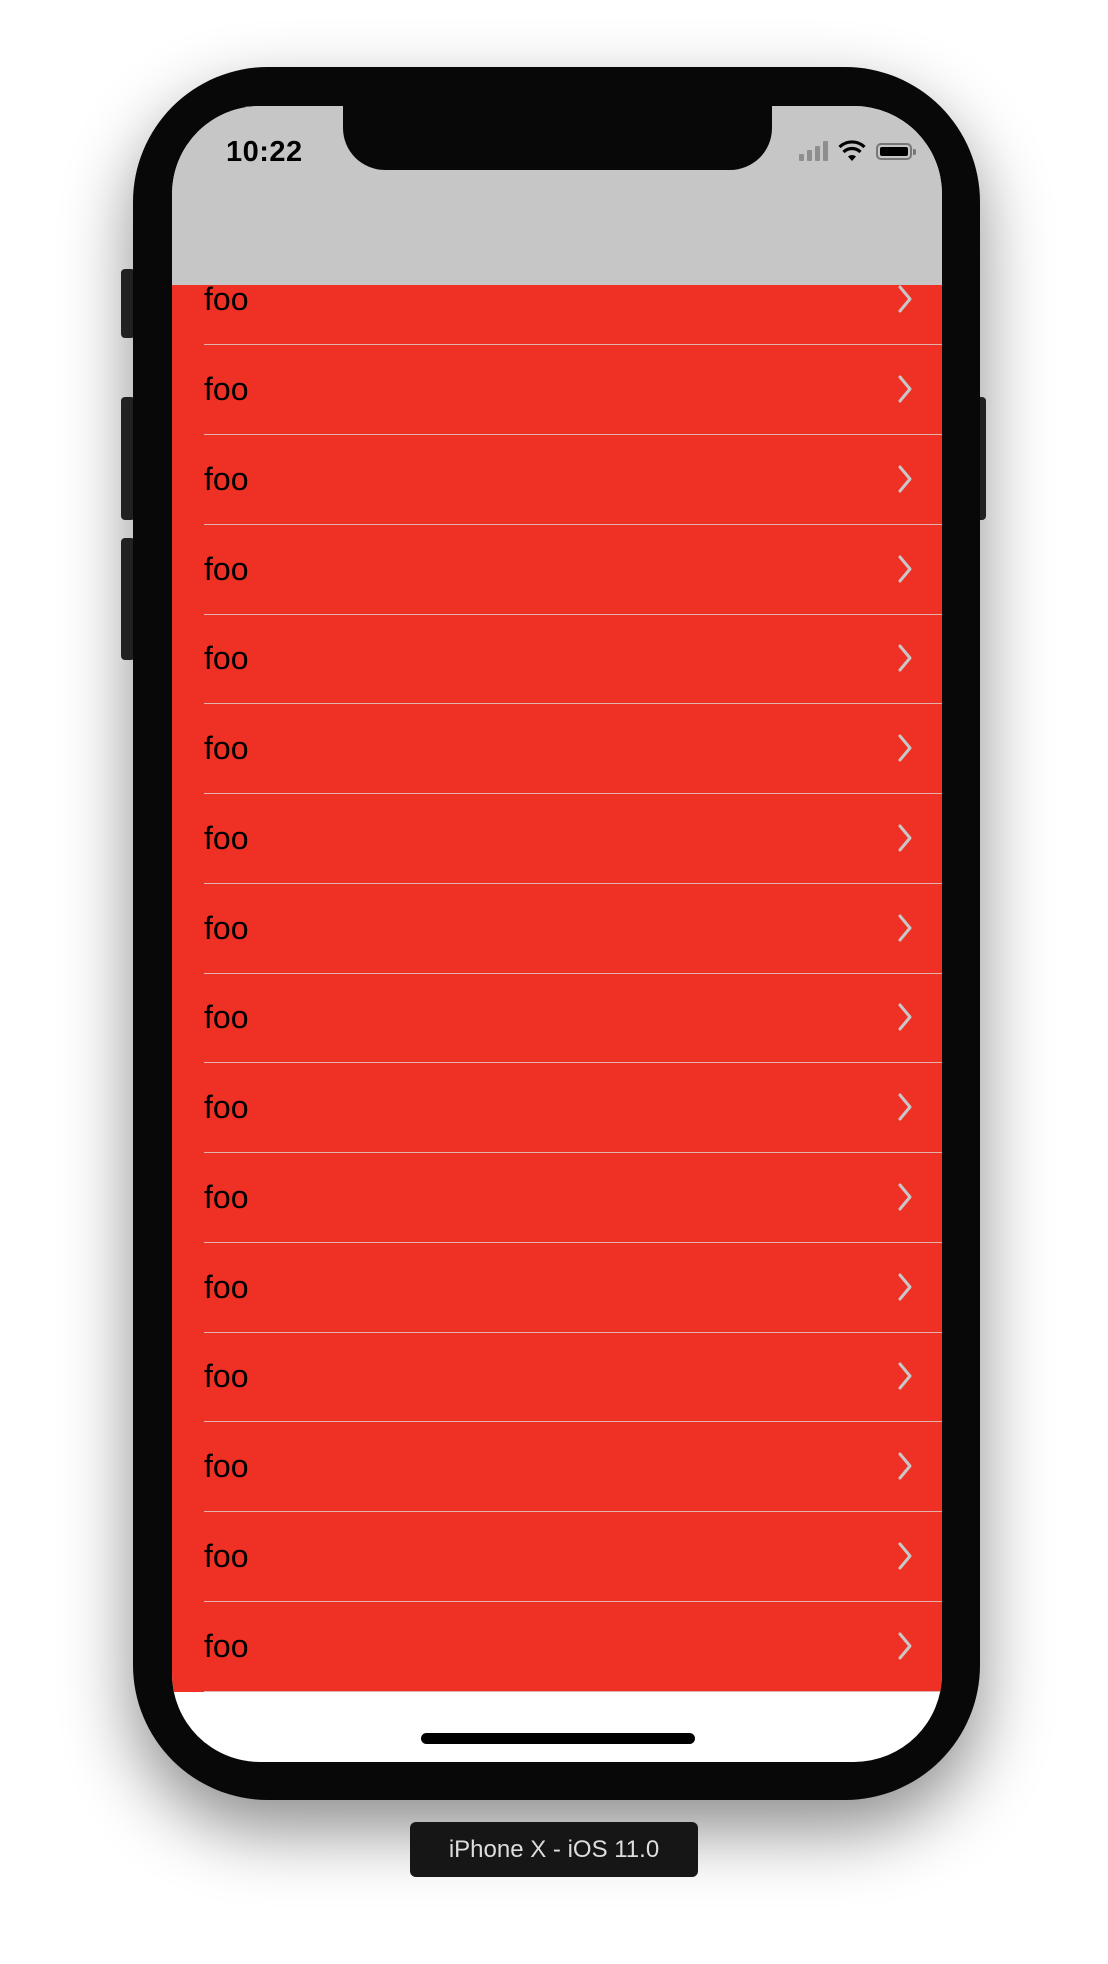  I want to click on sensor-notch, so click(557, 138).